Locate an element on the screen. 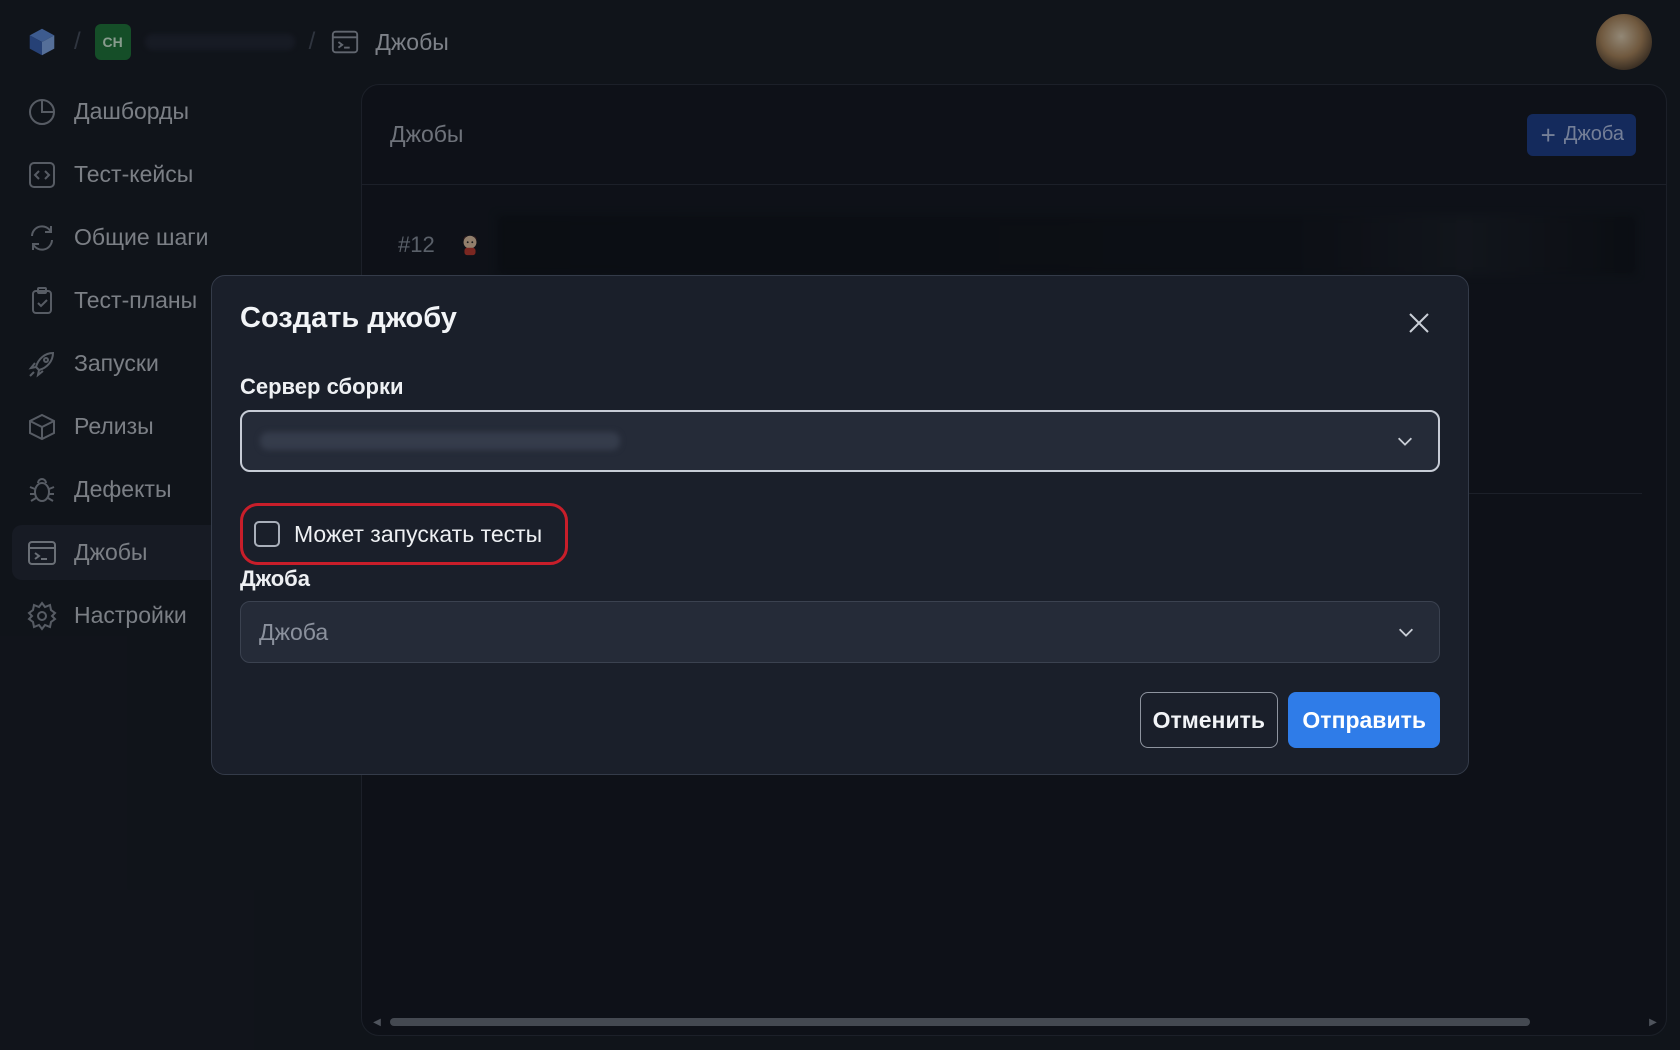 This screenshot has width=1680, height=1050. can-run-tests-option: Может запускать тесты is located at coordinates (404, 534).